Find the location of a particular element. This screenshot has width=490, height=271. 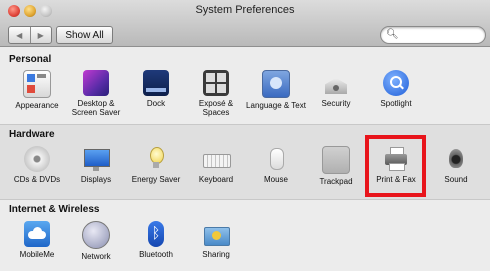

search-field: 🔍︎ is located at coordinates (433, 35).